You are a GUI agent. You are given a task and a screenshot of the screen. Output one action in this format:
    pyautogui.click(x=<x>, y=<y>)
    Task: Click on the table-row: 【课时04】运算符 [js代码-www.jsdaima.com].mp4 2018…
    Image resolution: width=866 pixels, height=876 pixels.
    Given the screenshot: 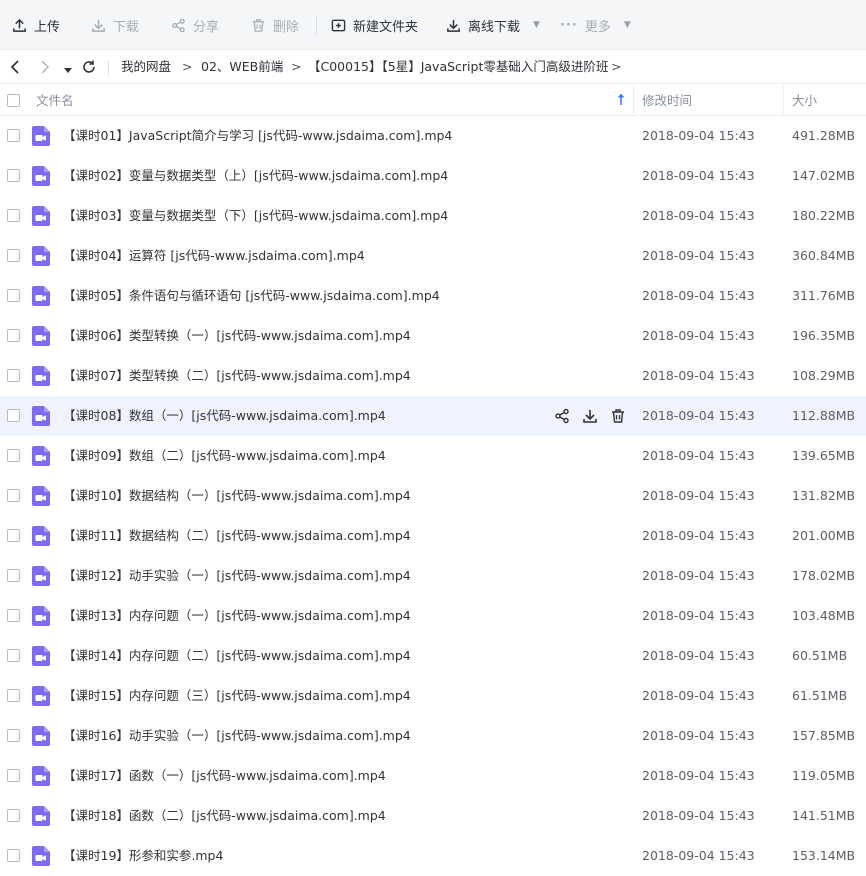 What is the action you would take?
    pyautogui.click(x=433, y=256)
    